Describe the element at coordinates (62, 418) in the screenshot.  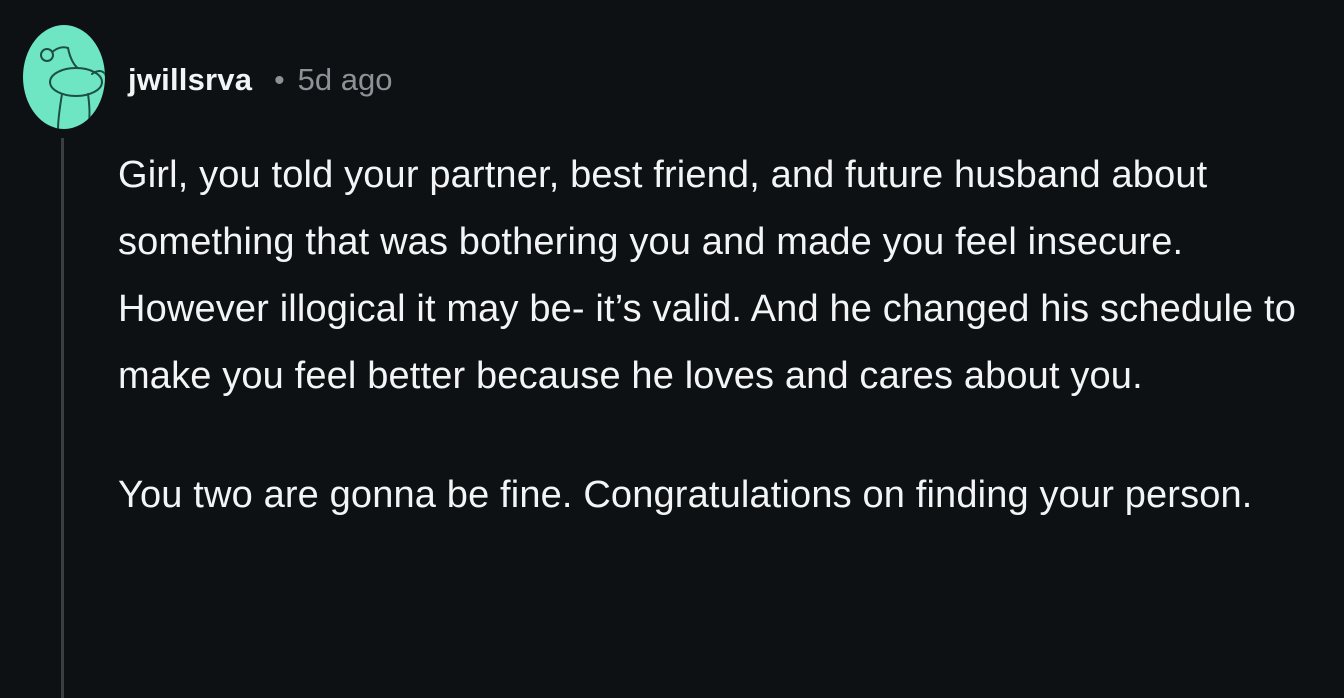
I see `thread-line` at that location.